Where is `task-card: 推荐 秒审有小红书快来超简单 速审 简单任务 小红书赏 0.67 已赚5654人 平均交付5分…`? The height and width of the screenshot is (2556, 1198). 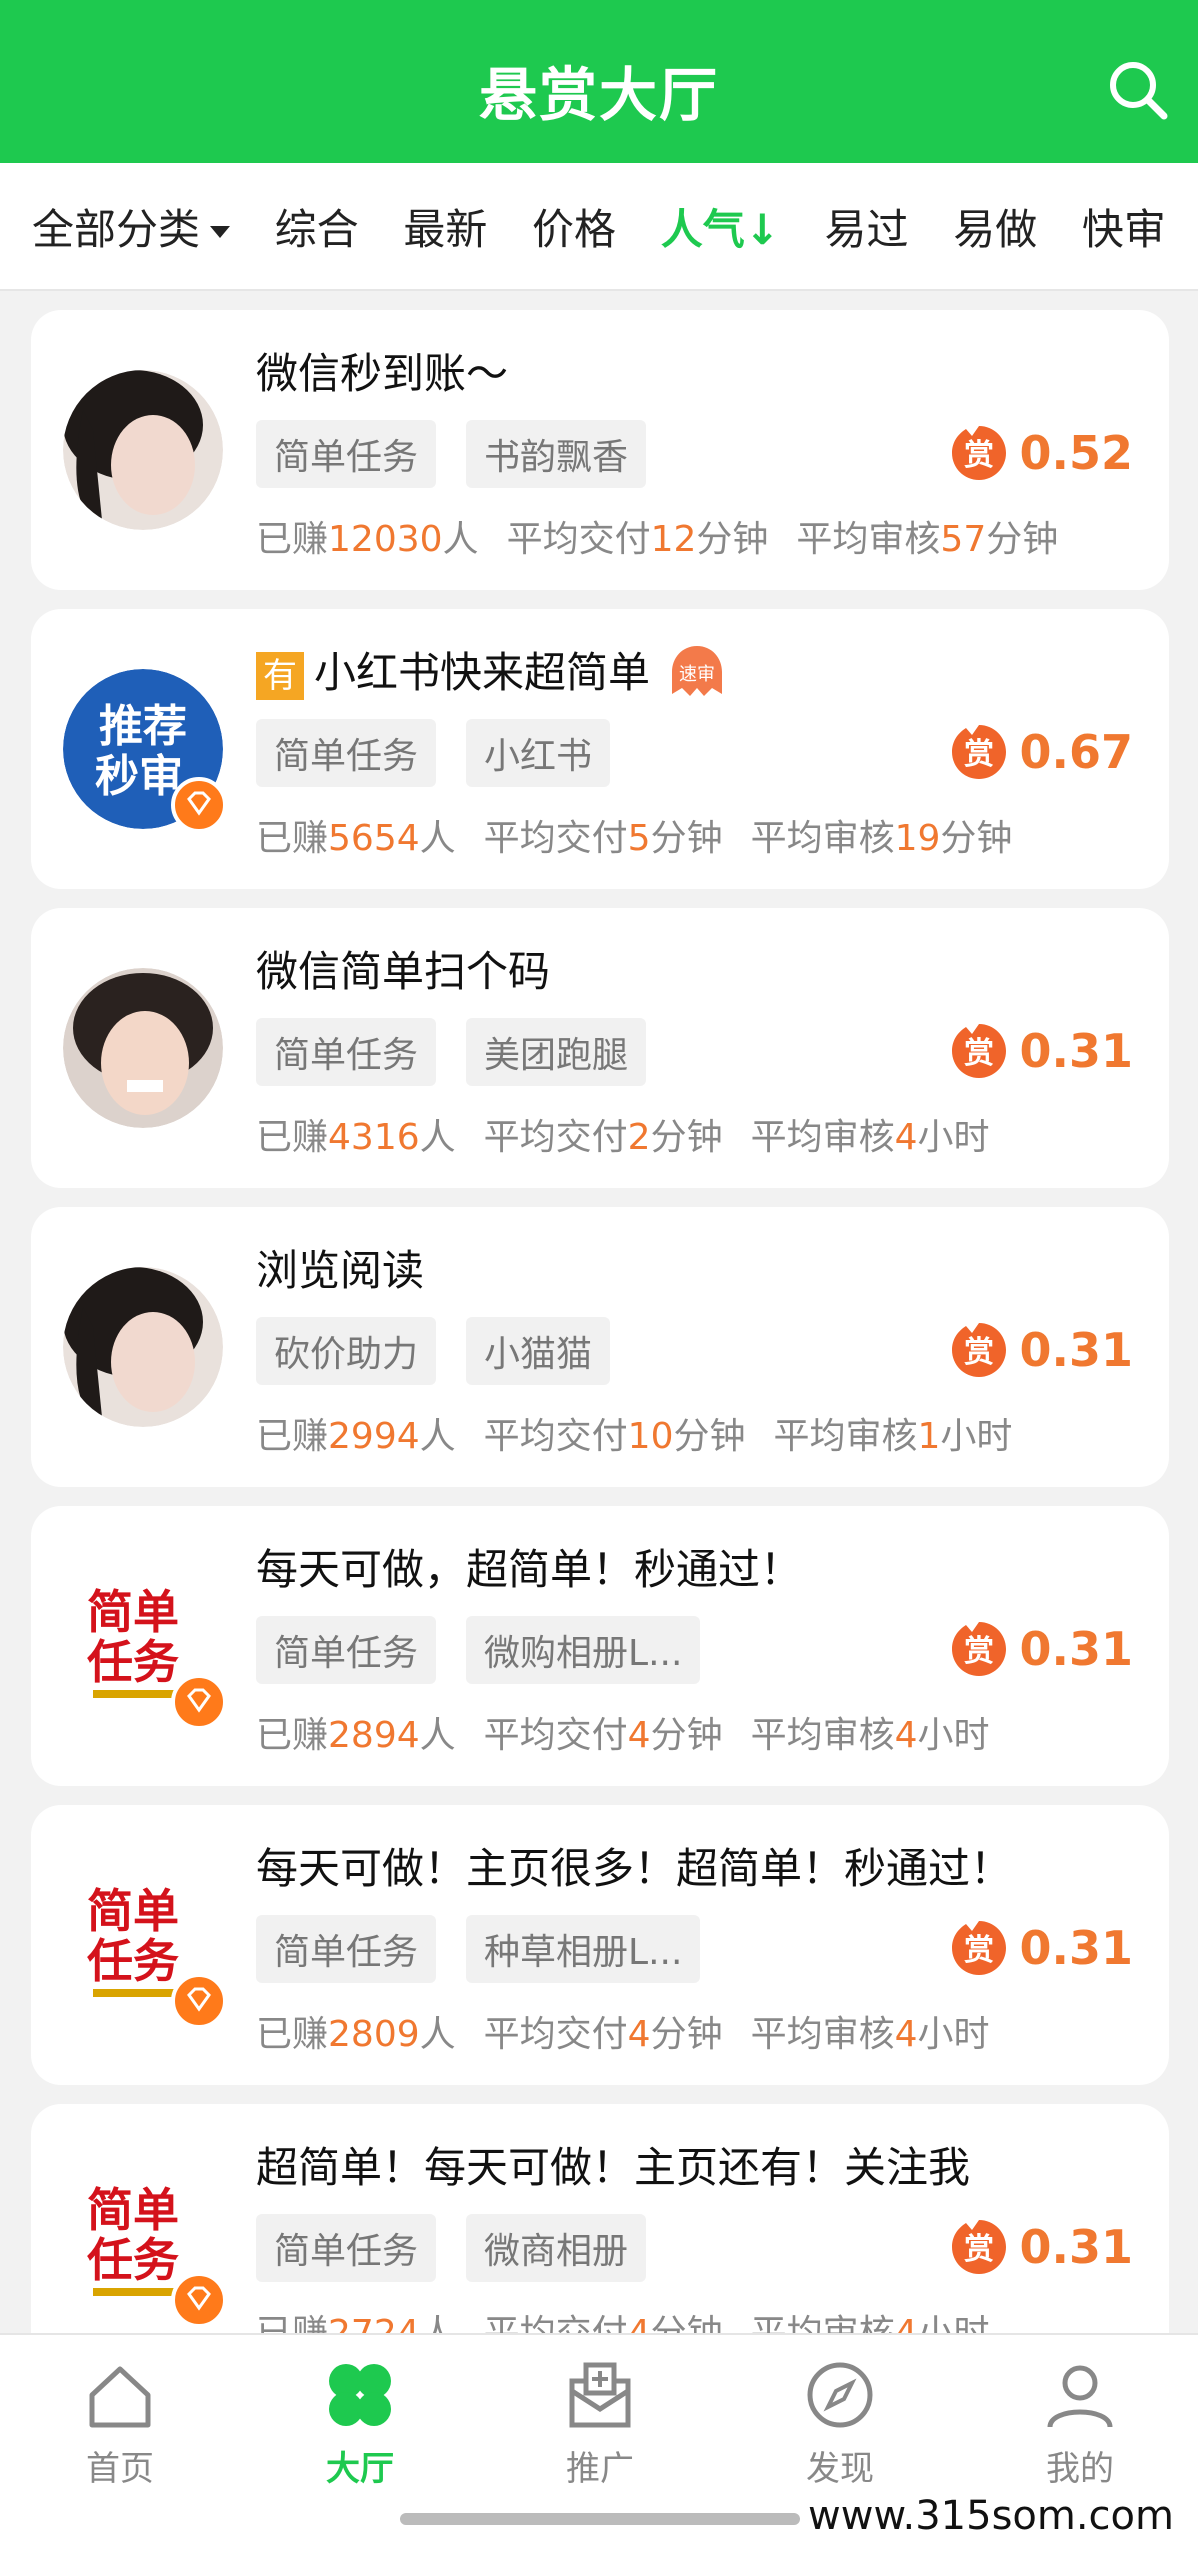 task-card: 推荐 秒审有小红书快来超简单 速审 简单任务 小红书赏 0.67 已赚5654人 平均交付5分… is located at coordinates (600, 749).